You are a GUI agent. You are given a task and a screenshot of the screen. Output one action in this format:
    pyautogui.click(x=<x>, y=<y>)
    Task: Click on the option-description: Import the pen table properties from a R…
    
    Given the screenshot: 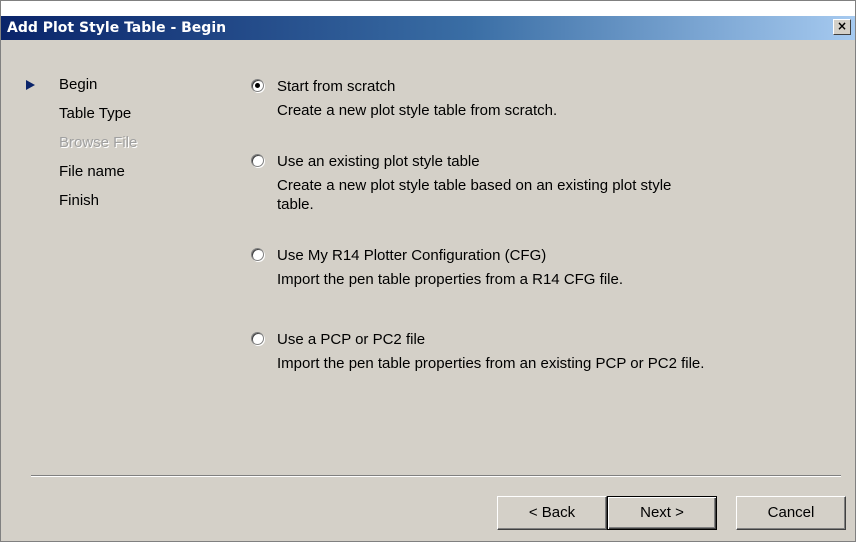 What is the action you would take?
    pyautogui.click(x=450, y=279)
    